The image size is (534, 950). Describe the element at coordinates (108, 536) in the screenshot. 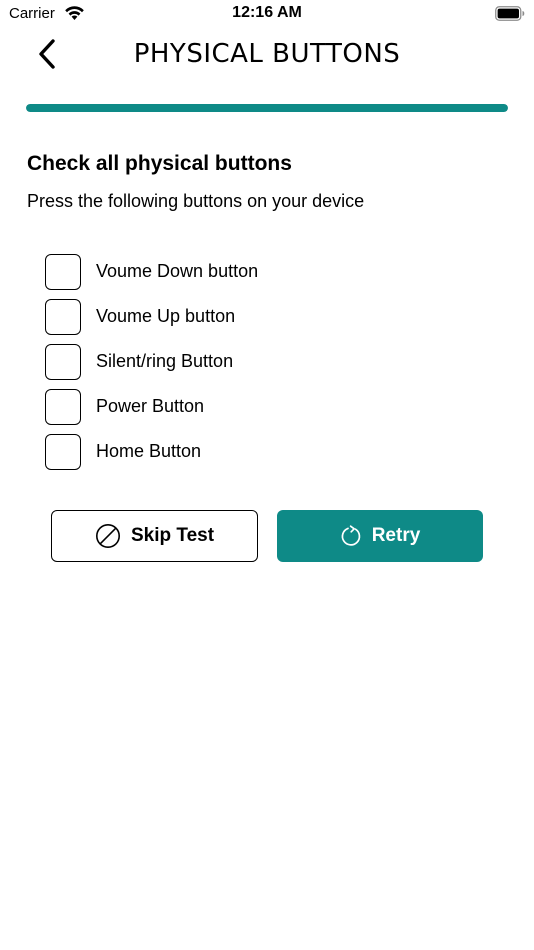

I see `prohibited-icon` at that location.